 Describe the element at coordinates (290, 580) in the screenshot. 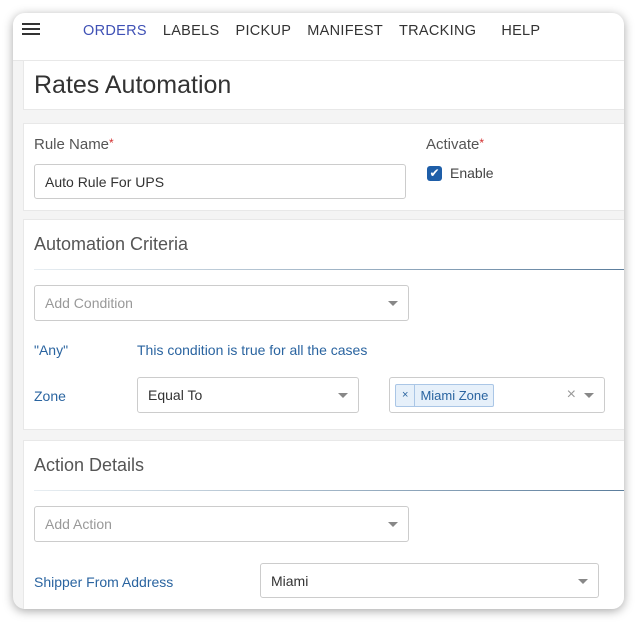

I see `shipper-from-address-value: Miami` at that location.